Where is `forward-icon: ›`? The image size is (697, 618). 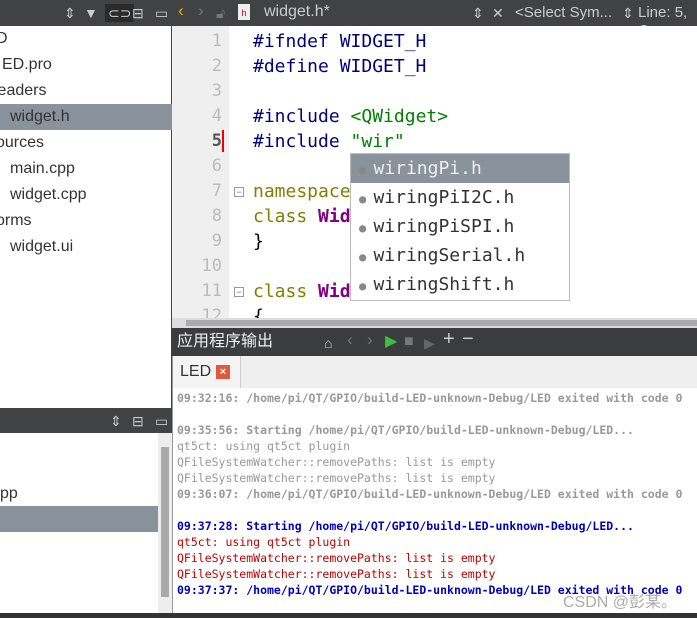
forward-icon: › is located at coordinates (201, 11).